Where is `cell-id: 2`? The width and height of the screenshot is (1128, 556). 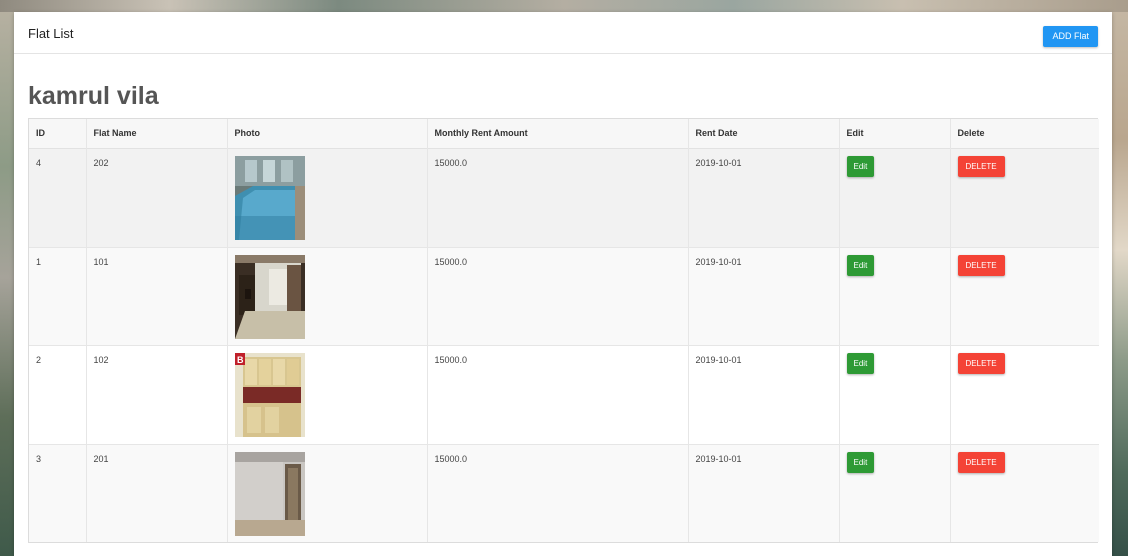
cell-id: 2 is located at coordinates (58, 394).